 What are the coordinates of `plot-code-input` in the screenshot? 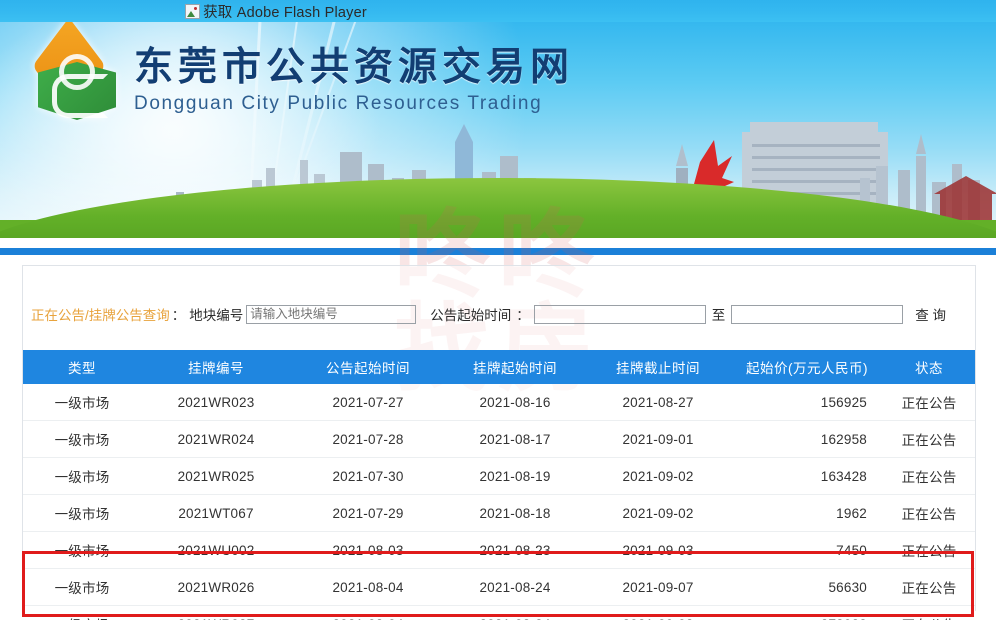 It's located at (331, 314).